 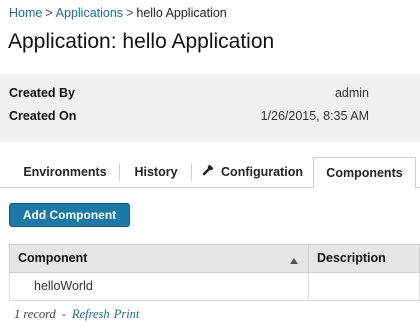 What do you see at coordinates (214, 287) in the screenshot?
I see `table-row: helloWorld` at bounding box center [214, 287].